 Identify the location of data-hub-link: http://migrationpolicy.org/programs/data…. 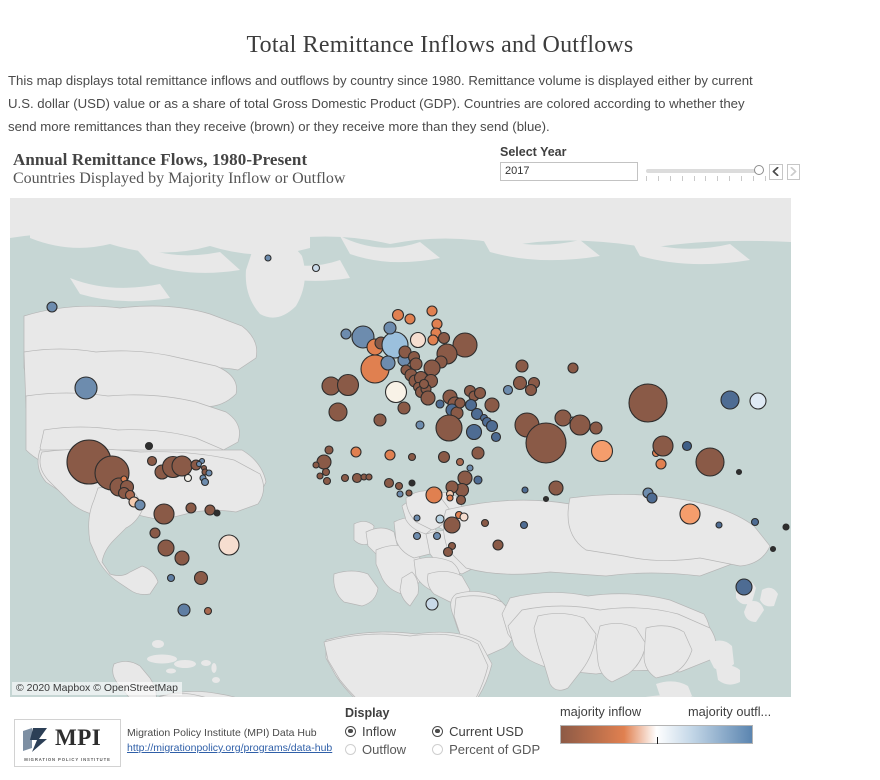
(229, 748).